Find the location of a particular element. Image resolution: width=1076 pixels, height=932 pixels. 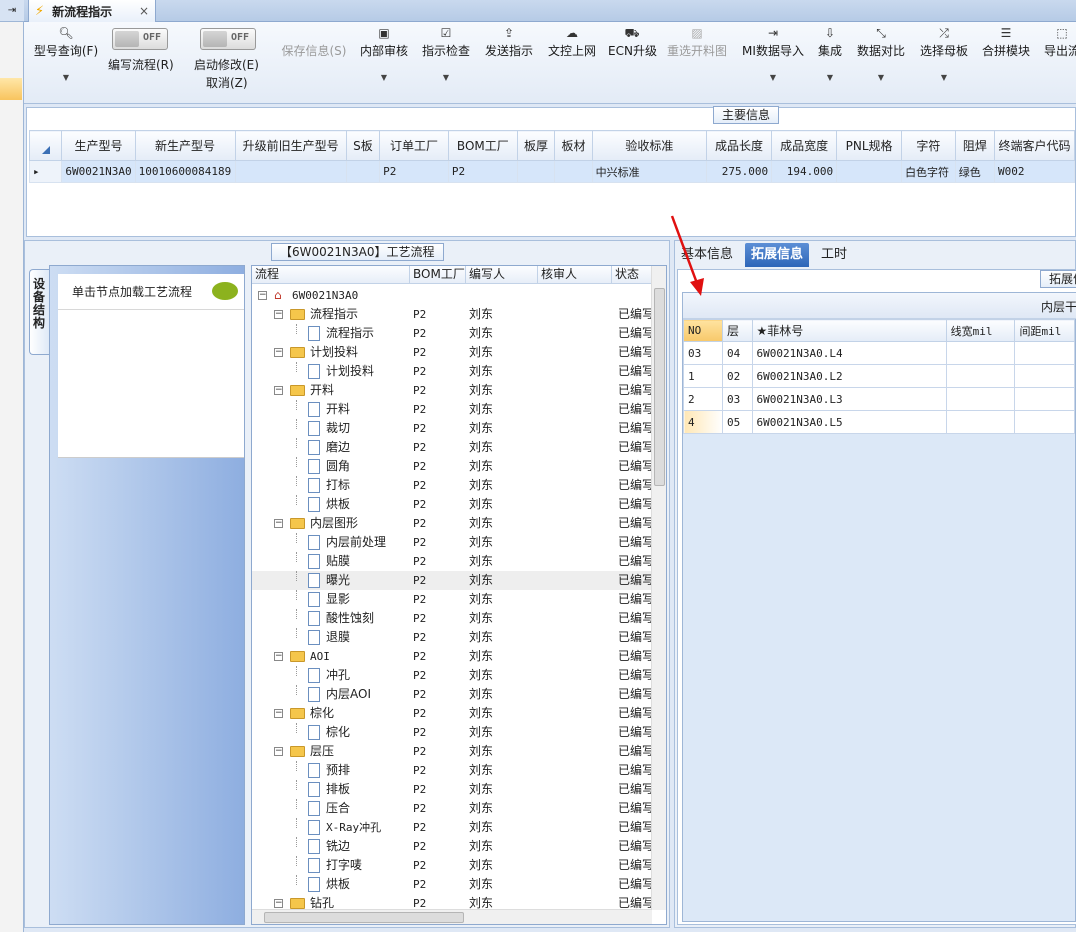

tree-row: 打字唛 P2 刘东 已编写 is located at coordinates (452, 865).